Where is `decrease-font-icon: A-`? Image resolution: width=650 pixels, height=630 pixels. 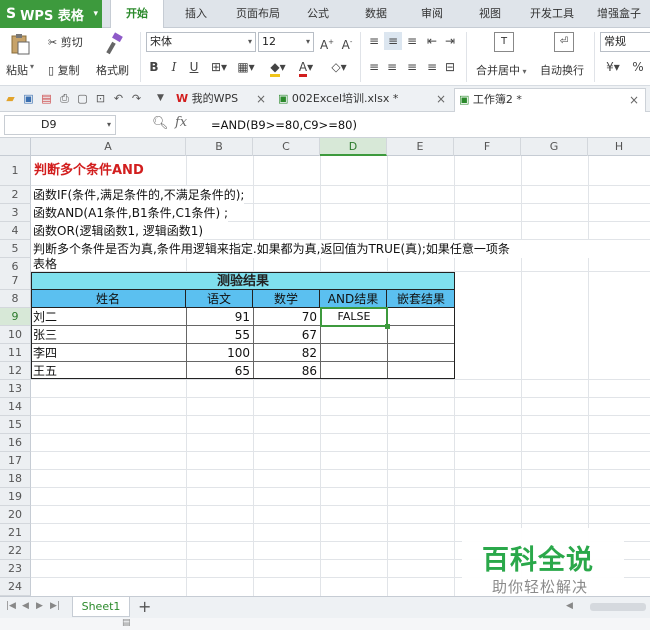 decrease-font-icon: A- is located at coordinates (347, 43).